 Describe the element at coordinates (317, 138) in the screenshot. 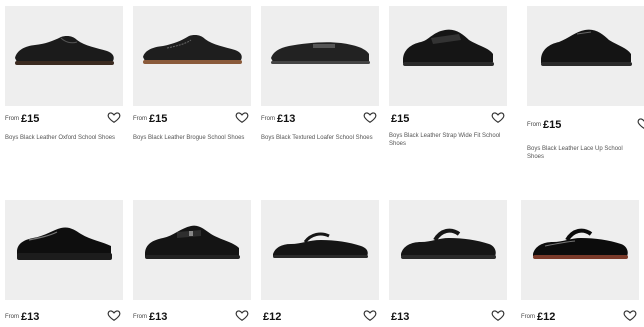

I see `product-name: Boys Black Textured Loafer School Shoes` at that location.